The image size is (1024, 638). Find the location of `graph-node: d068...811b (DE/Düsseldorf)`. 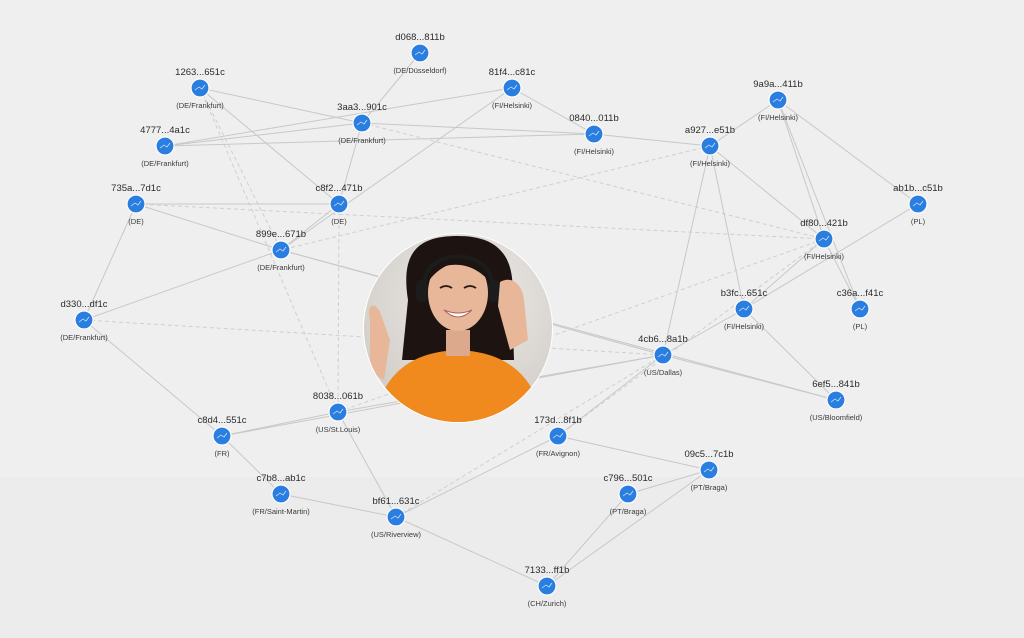

graph-node: d068...811b (DE/Düsseldorf) is located at coordinates (420, 53).